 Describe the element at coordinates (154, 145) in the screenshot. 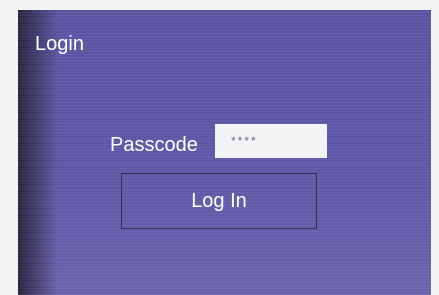

I see `passcode-label: Passcode` at that location.